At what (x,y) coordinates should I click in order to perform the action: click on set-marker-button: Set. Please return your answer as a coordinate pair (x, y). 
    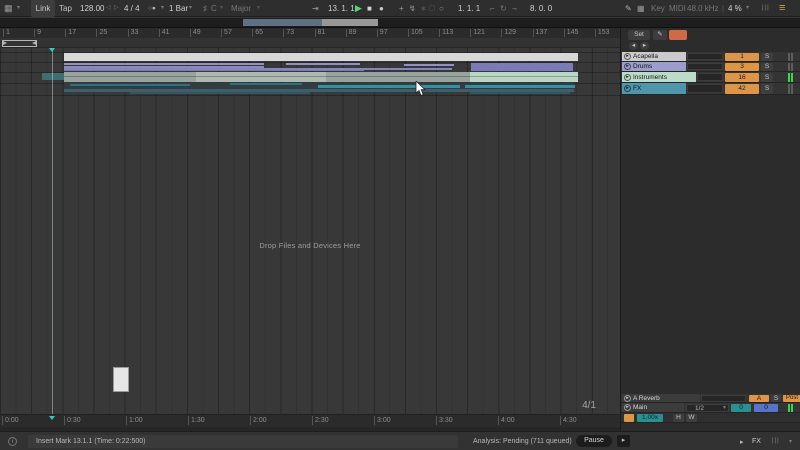
    Looking at the image, I should click on (639, 35).